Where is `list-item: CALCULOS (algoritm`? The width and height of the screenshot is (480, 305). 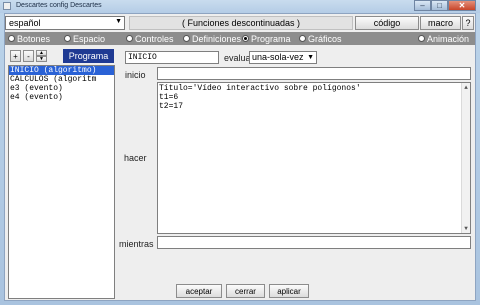 list-item: CALCULOS (algoritm is located at coordinates (61, 79).